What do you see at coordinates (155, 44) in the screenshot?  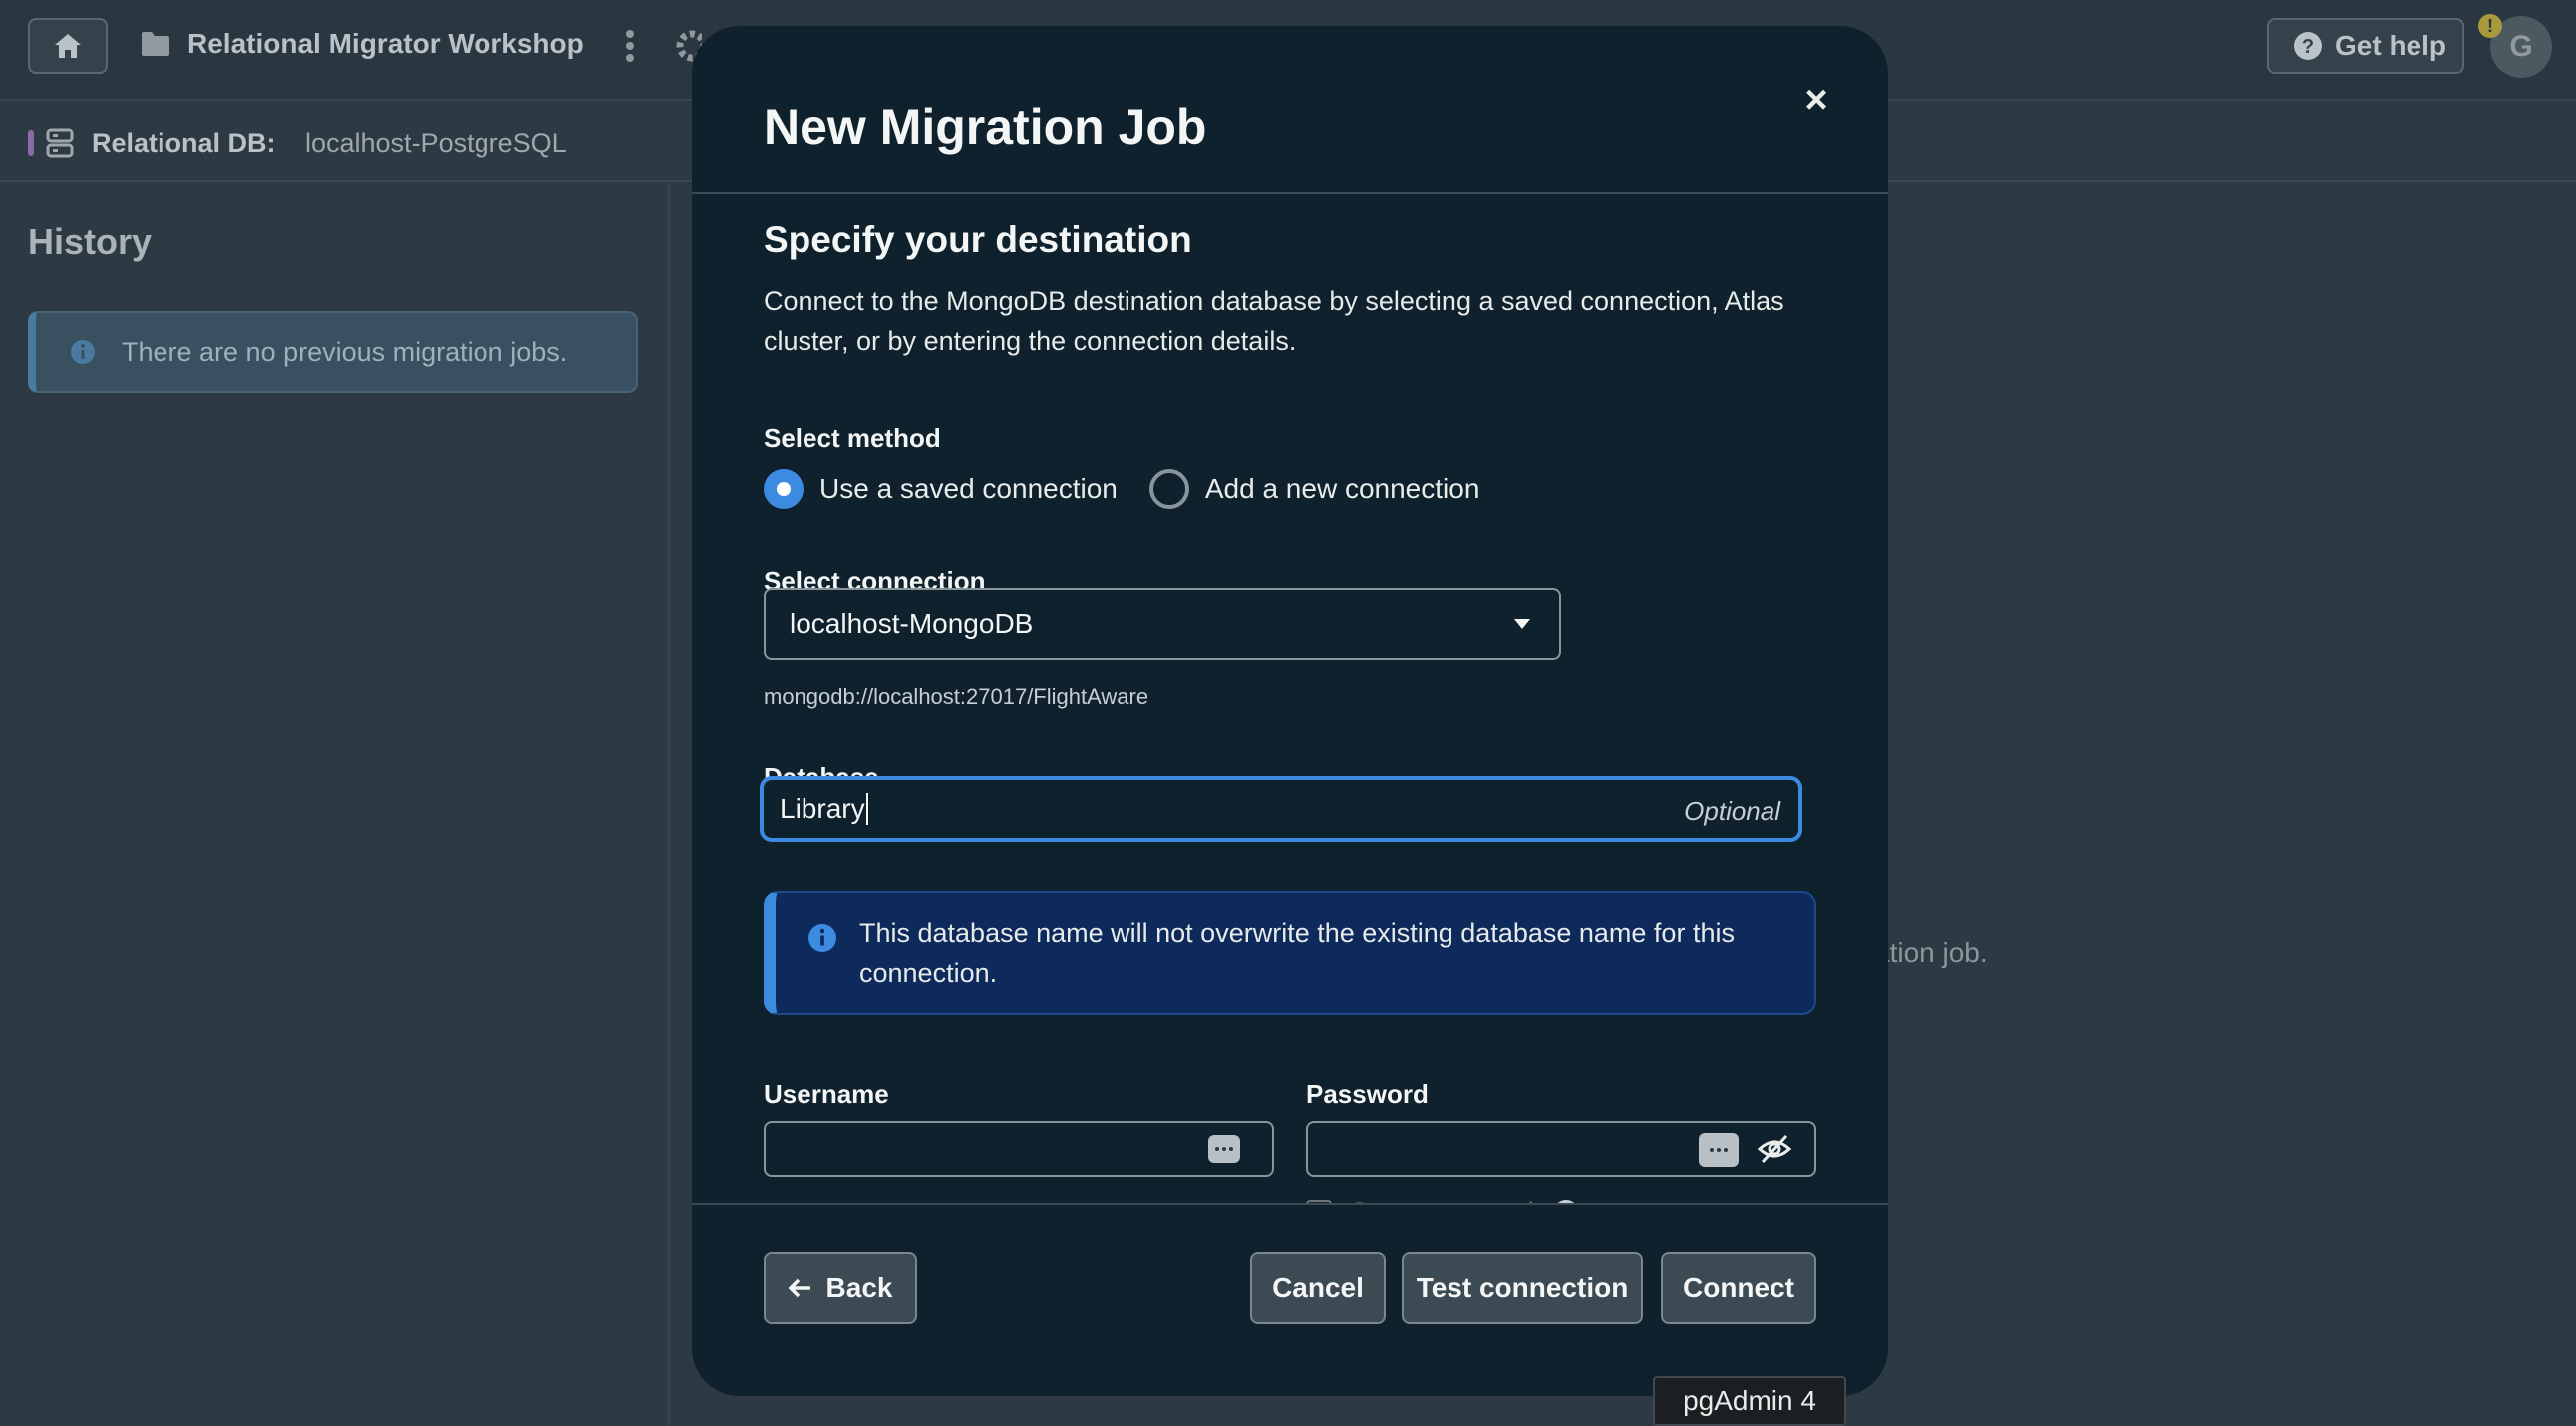 I see `folder-icon` at bounding box center [155, 44].